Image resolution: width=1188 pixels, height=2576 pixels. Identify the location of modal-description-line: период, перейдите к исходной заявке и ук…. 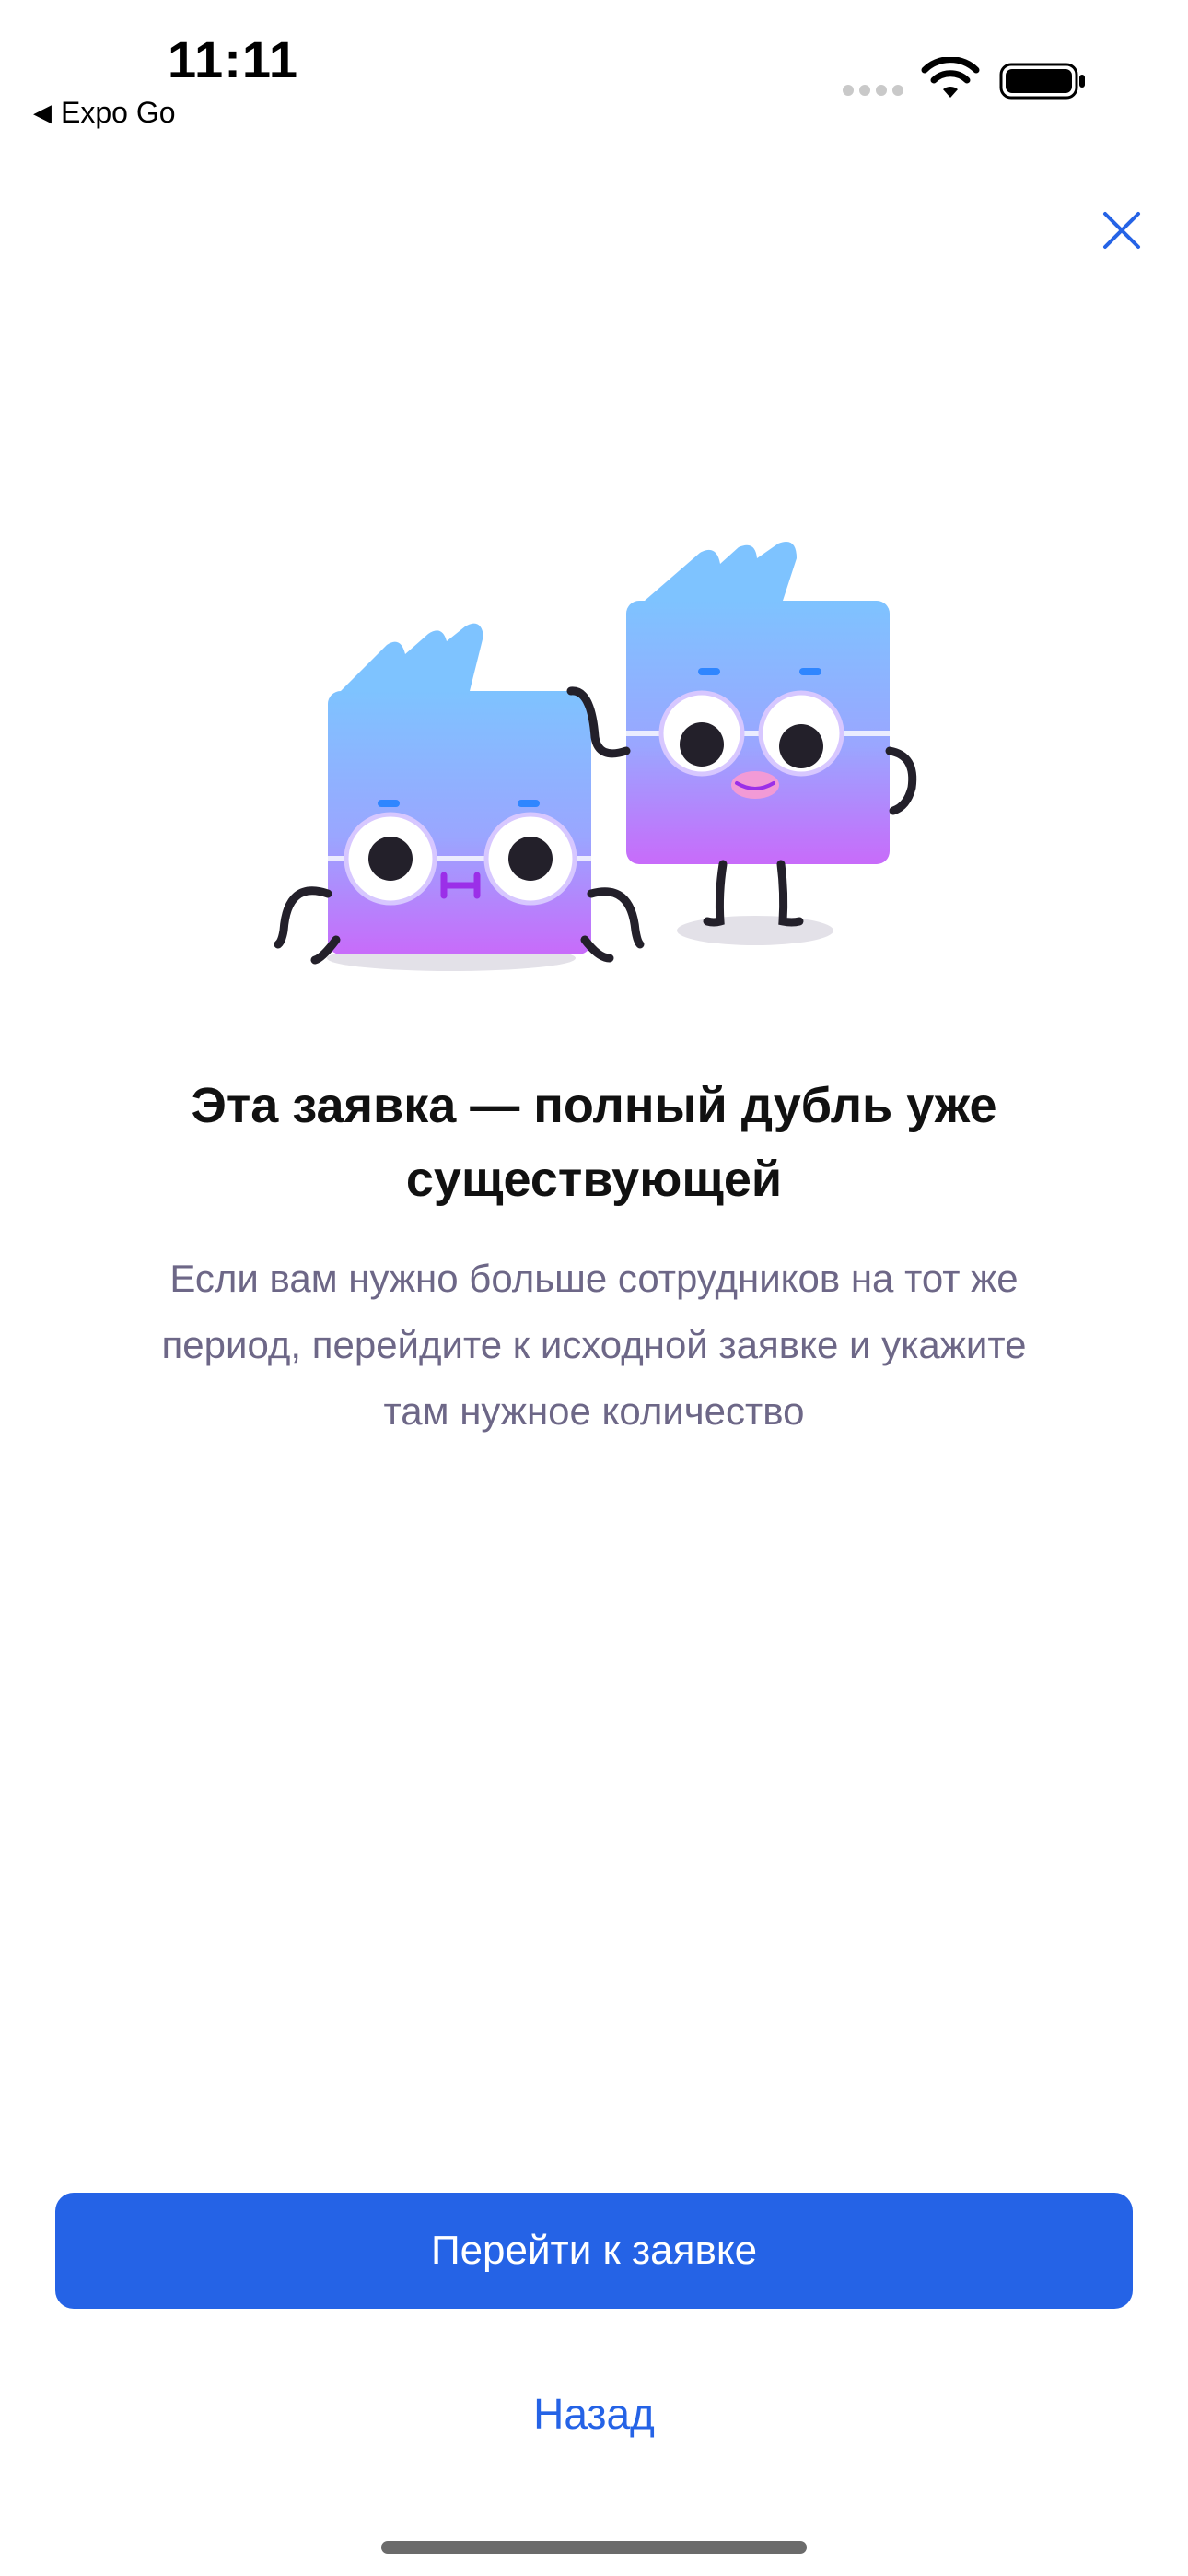
(594, 1344).